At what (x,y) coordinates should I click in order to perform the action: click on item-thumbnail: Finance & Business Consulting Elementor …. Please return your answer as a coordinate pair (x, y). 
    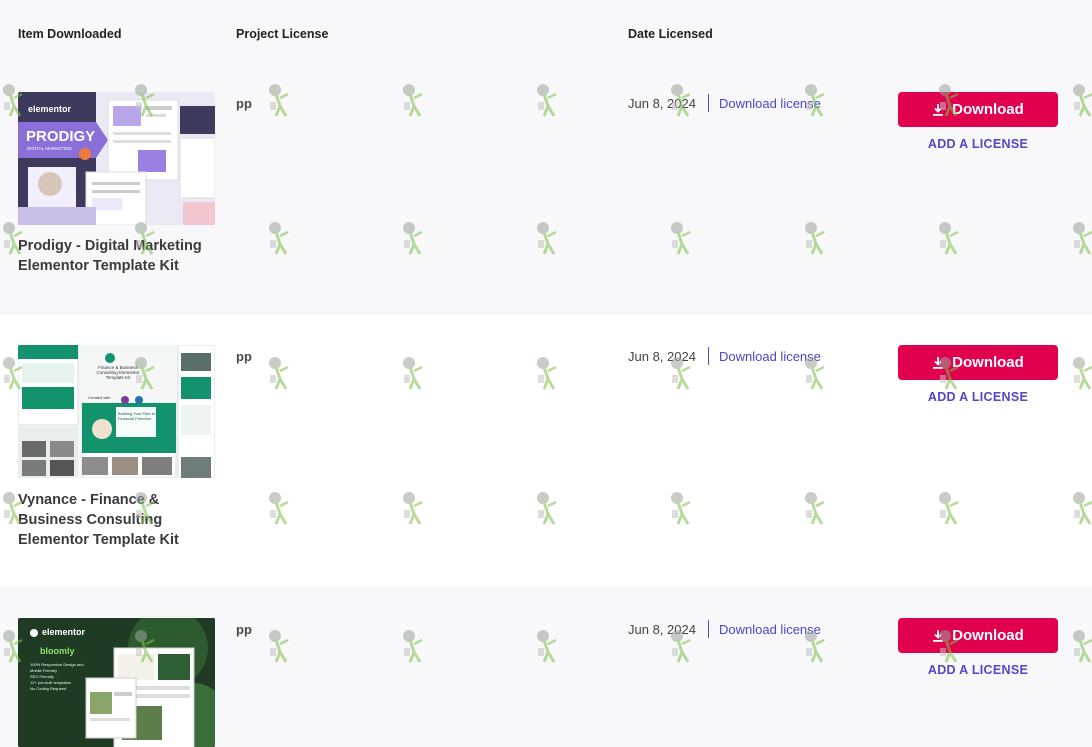
    Looking at the image, I should click on (116, 411).